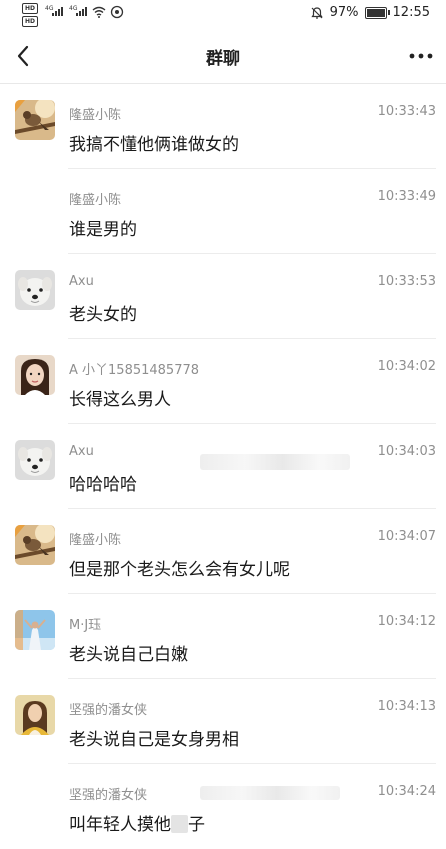 Image resolution: width=446 pixels, height=849 pixels. I want to click on sender-name: A 小丫15851485778, so click(134, 370).